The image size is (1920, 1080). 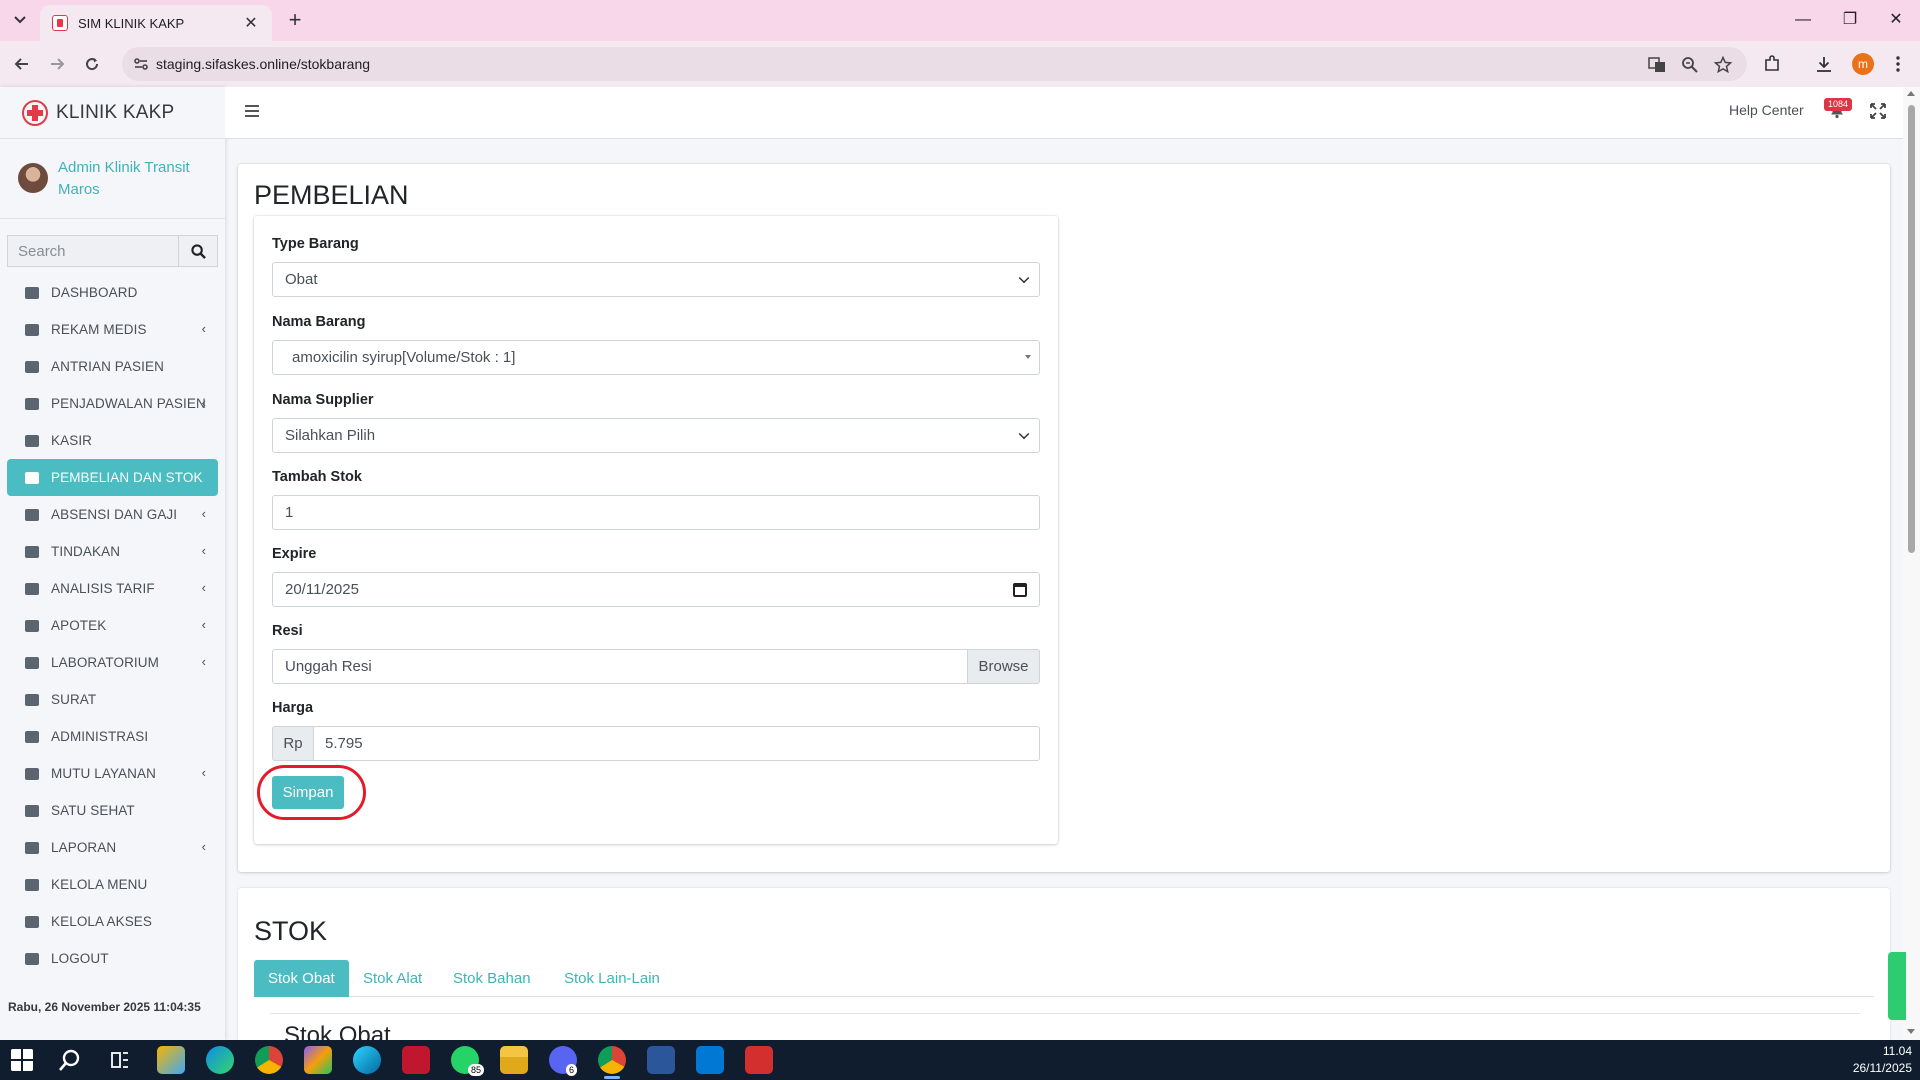 I want to click on nama-supplier-label: Nama Supplier, so click(x=323, y=400).